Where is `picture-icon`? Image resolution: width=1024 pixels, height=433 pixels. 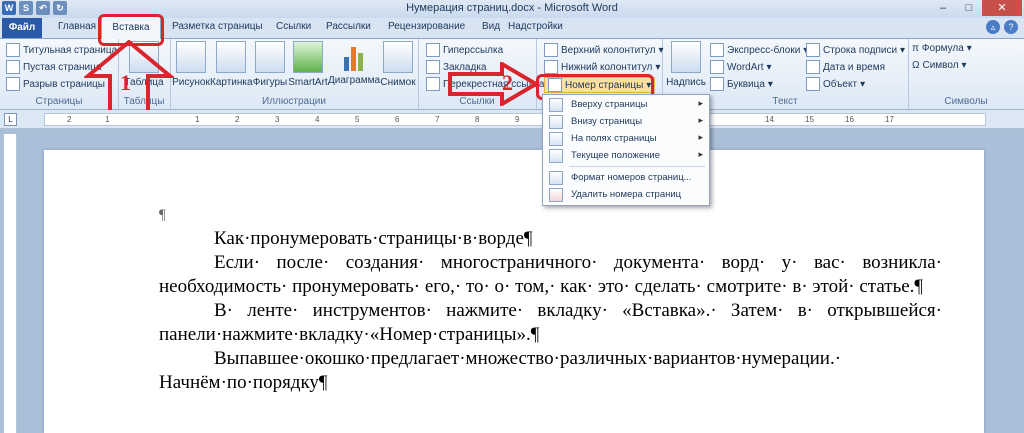 picture-icon is located at coordinates (191, 57).